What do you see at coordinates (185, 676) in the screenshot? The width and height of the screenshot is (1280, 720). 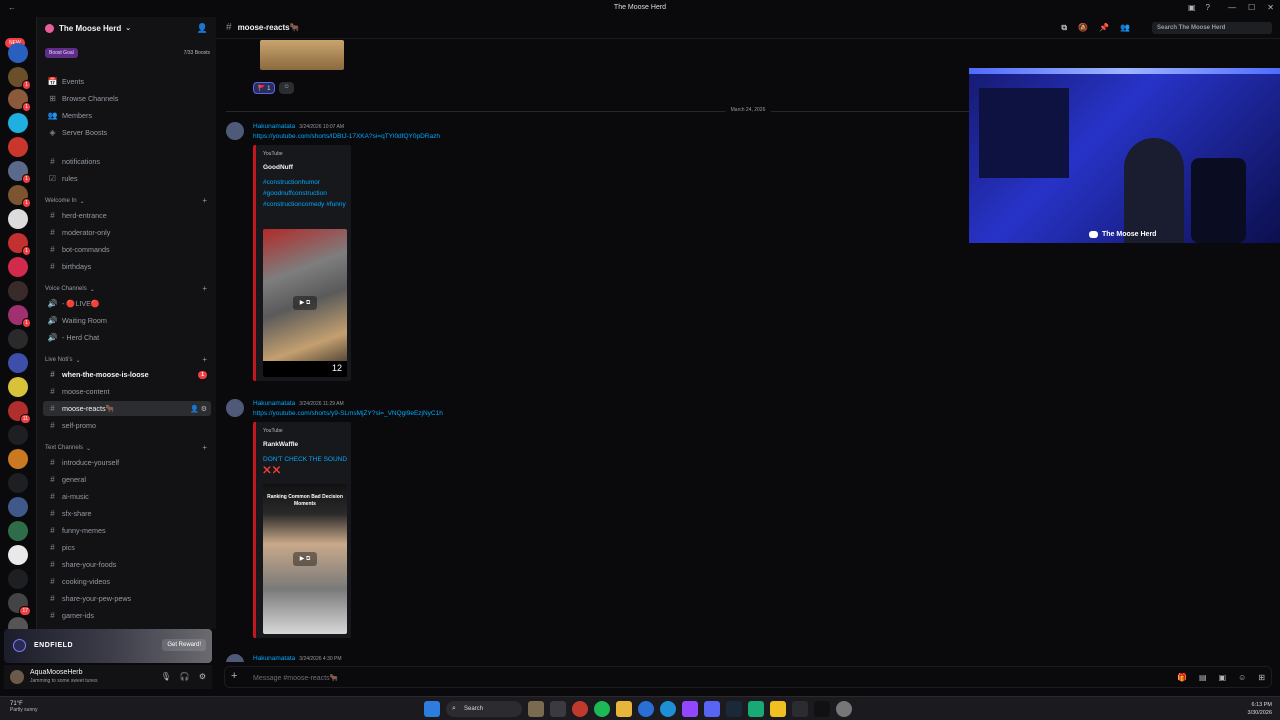 I see `headphones-icon: 🎧` at bounding box center [185, 676].